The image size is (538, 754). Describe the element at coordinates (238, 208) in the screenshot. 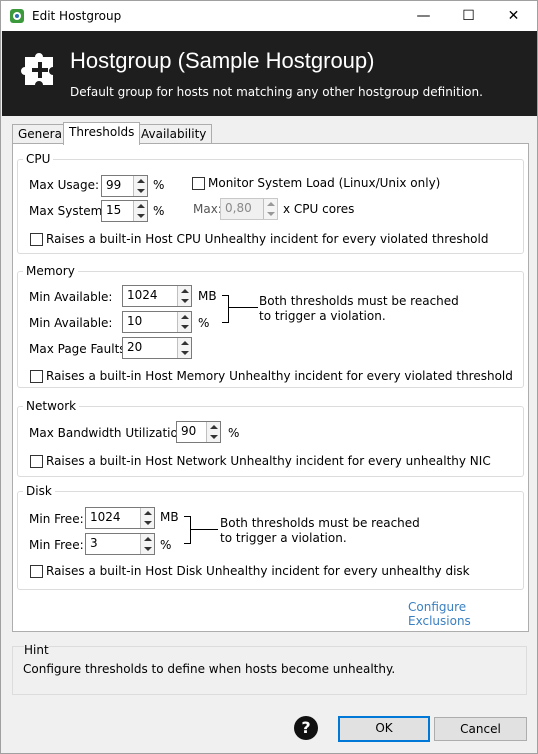

I see `cpu-load-max-value: 0,80` at that location.